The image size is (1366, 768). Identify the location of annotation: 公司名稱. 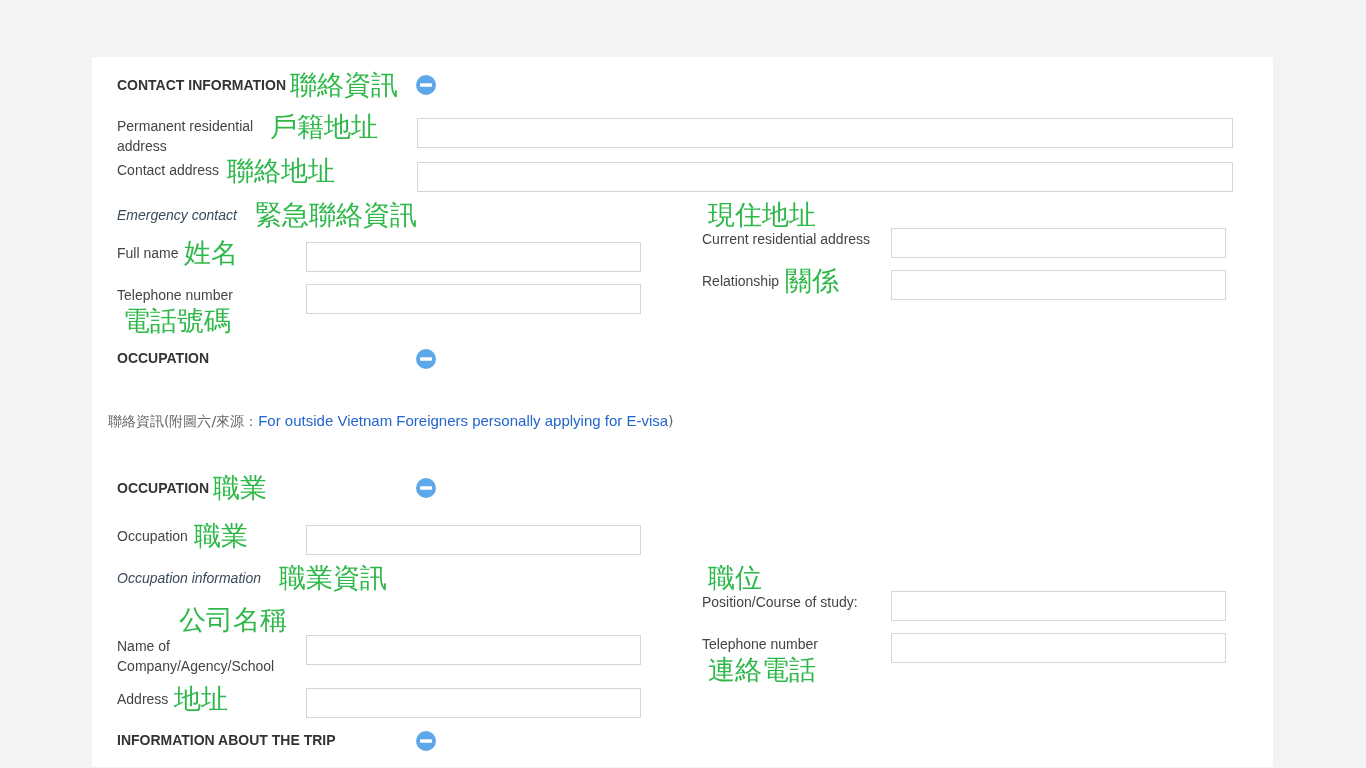
(233, 620).